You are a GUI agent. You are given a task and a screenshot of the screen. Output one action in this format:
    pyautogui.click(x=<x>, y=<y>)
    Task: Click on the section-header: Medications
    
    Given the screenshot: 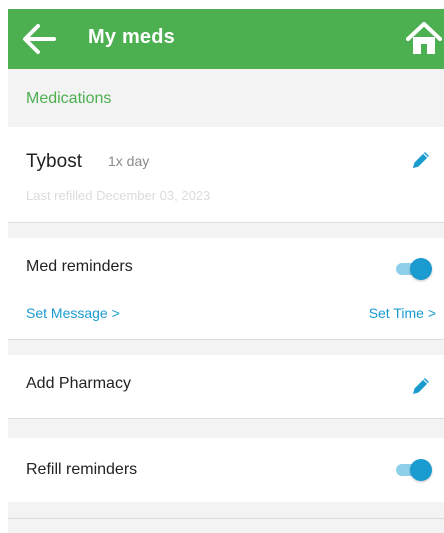 What is the action you would take?
    pyautogui.click(x=226, y=98)
    